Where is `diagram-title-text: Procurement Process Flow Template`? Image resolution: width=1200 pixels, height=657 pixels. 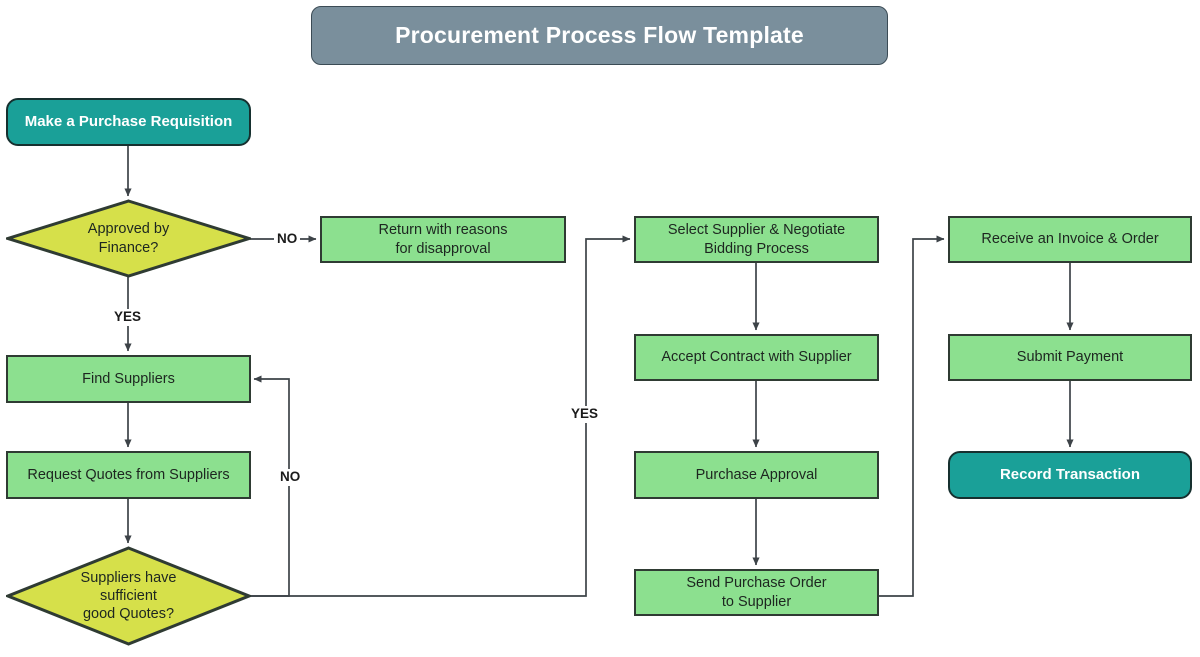 diagram-title-text: Procurement Process Flow Template is located at coordinates (599, 35).